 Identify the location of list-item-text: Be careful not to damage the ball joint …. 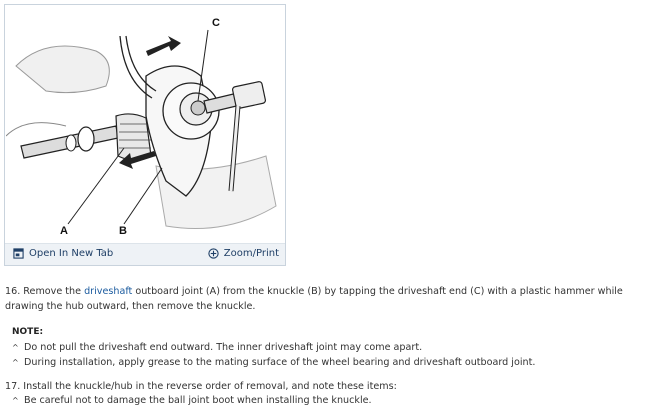
(198, 400).